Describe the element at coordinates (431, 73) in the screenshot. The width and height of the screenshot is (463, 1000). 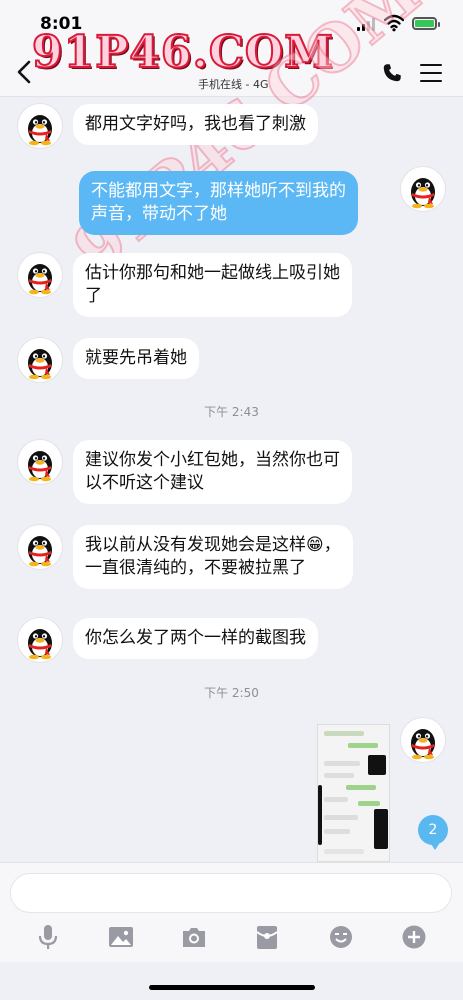
I see `more-menu-button` at that location.